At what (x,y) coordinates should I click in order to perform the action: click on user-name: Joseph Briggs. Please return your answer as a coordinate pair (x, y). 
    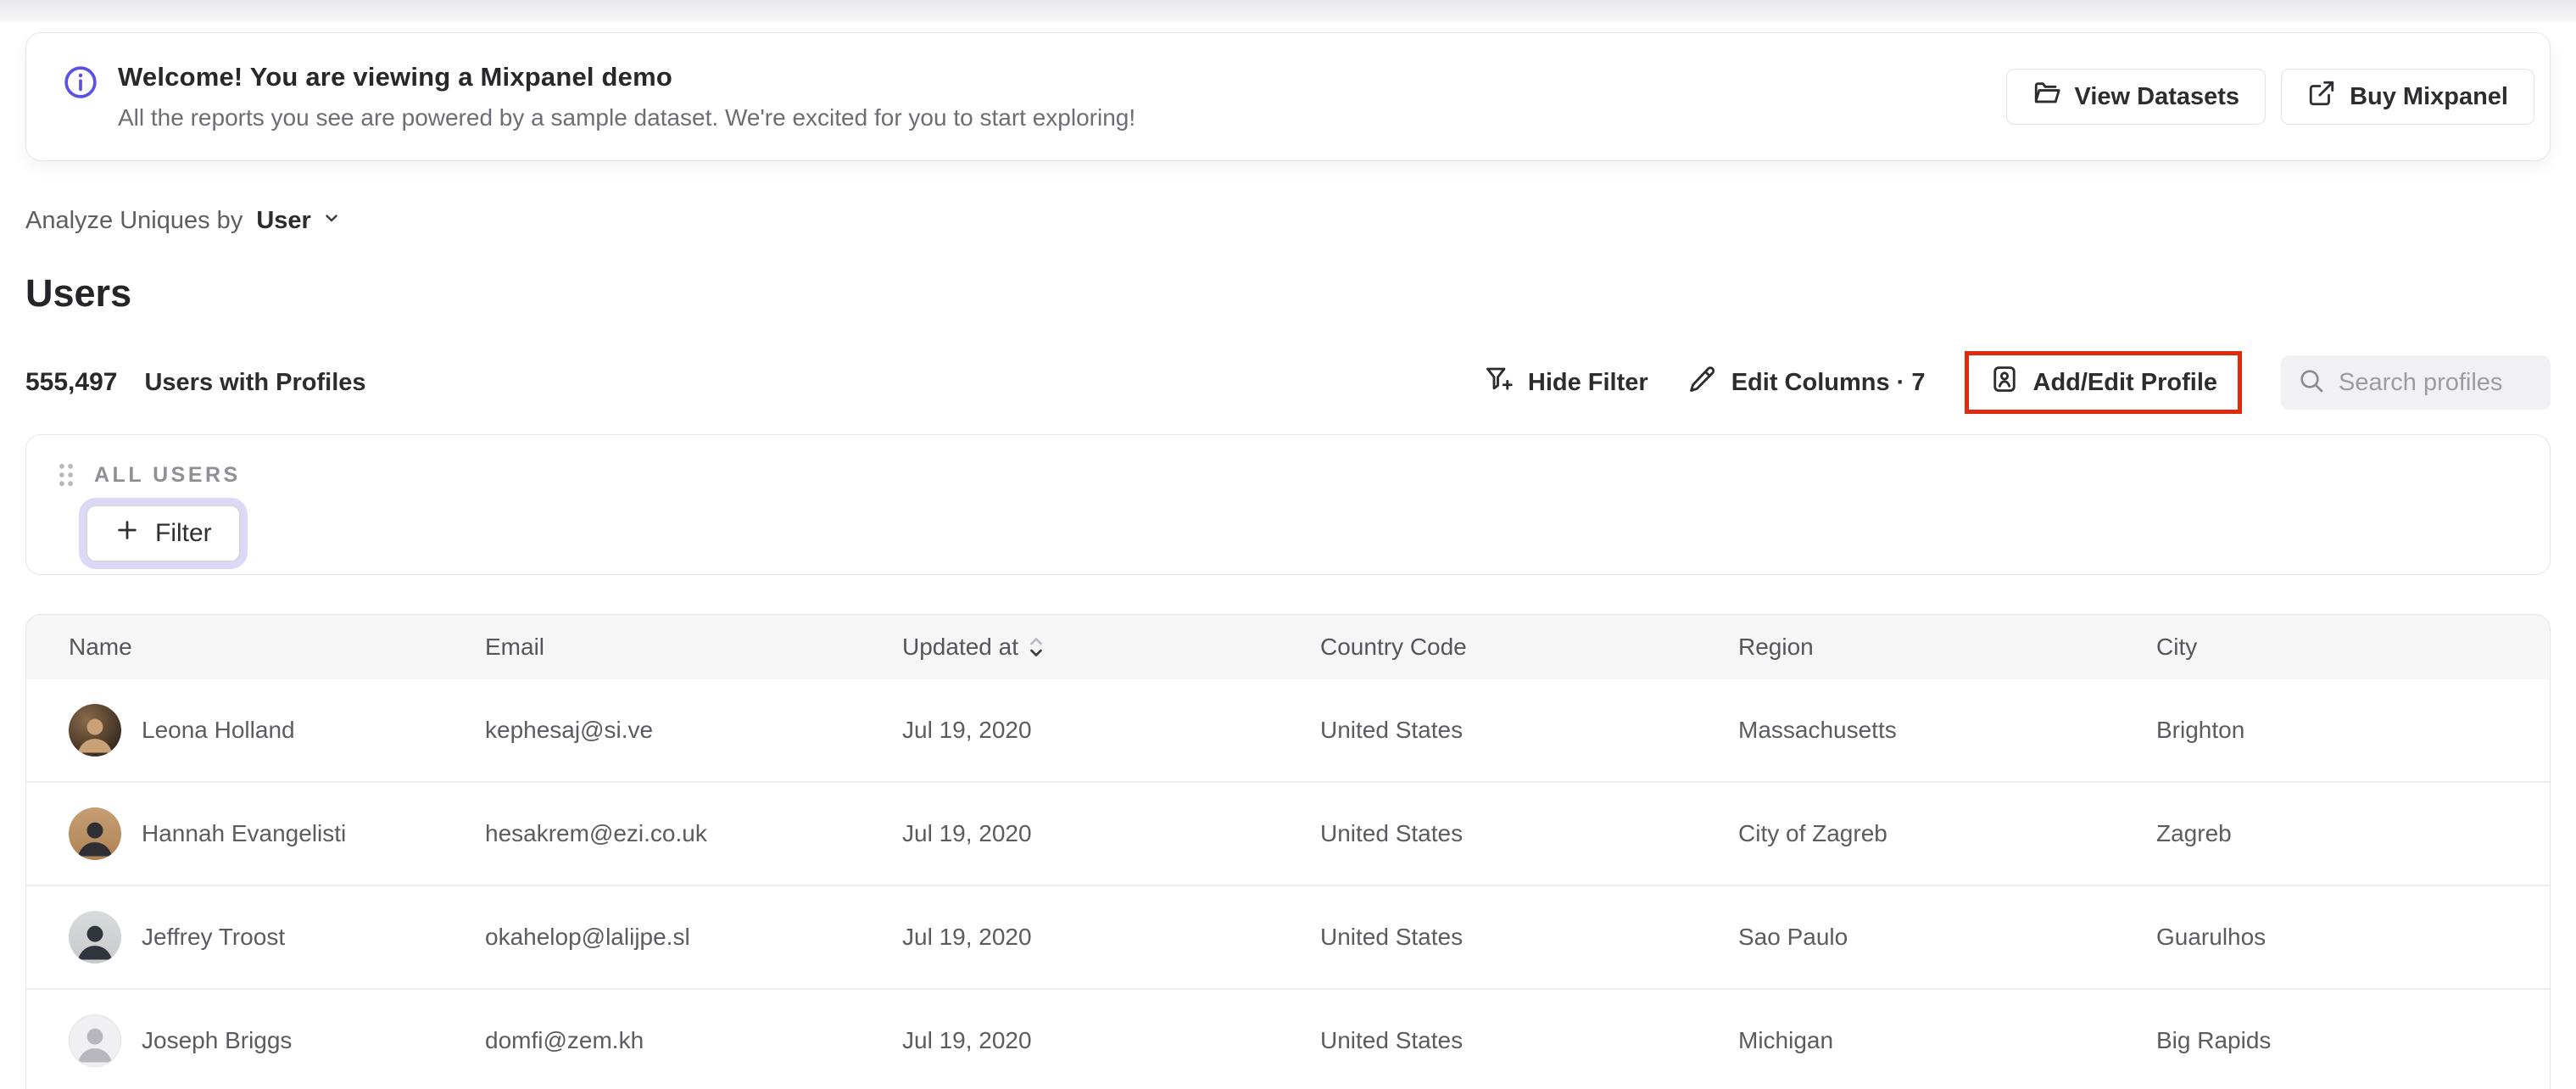
    Looking at the image, I should click on (217, 1040).